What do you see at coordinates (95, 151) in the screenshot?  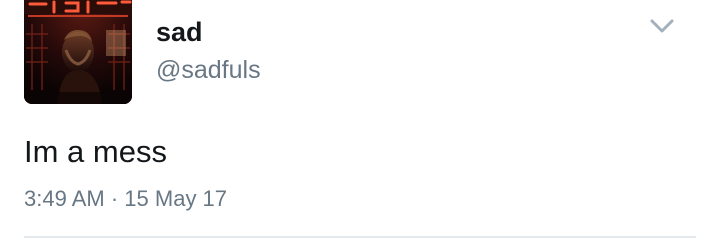 I see `tweet-text: Im a mess` at bounding box center [95, 151].